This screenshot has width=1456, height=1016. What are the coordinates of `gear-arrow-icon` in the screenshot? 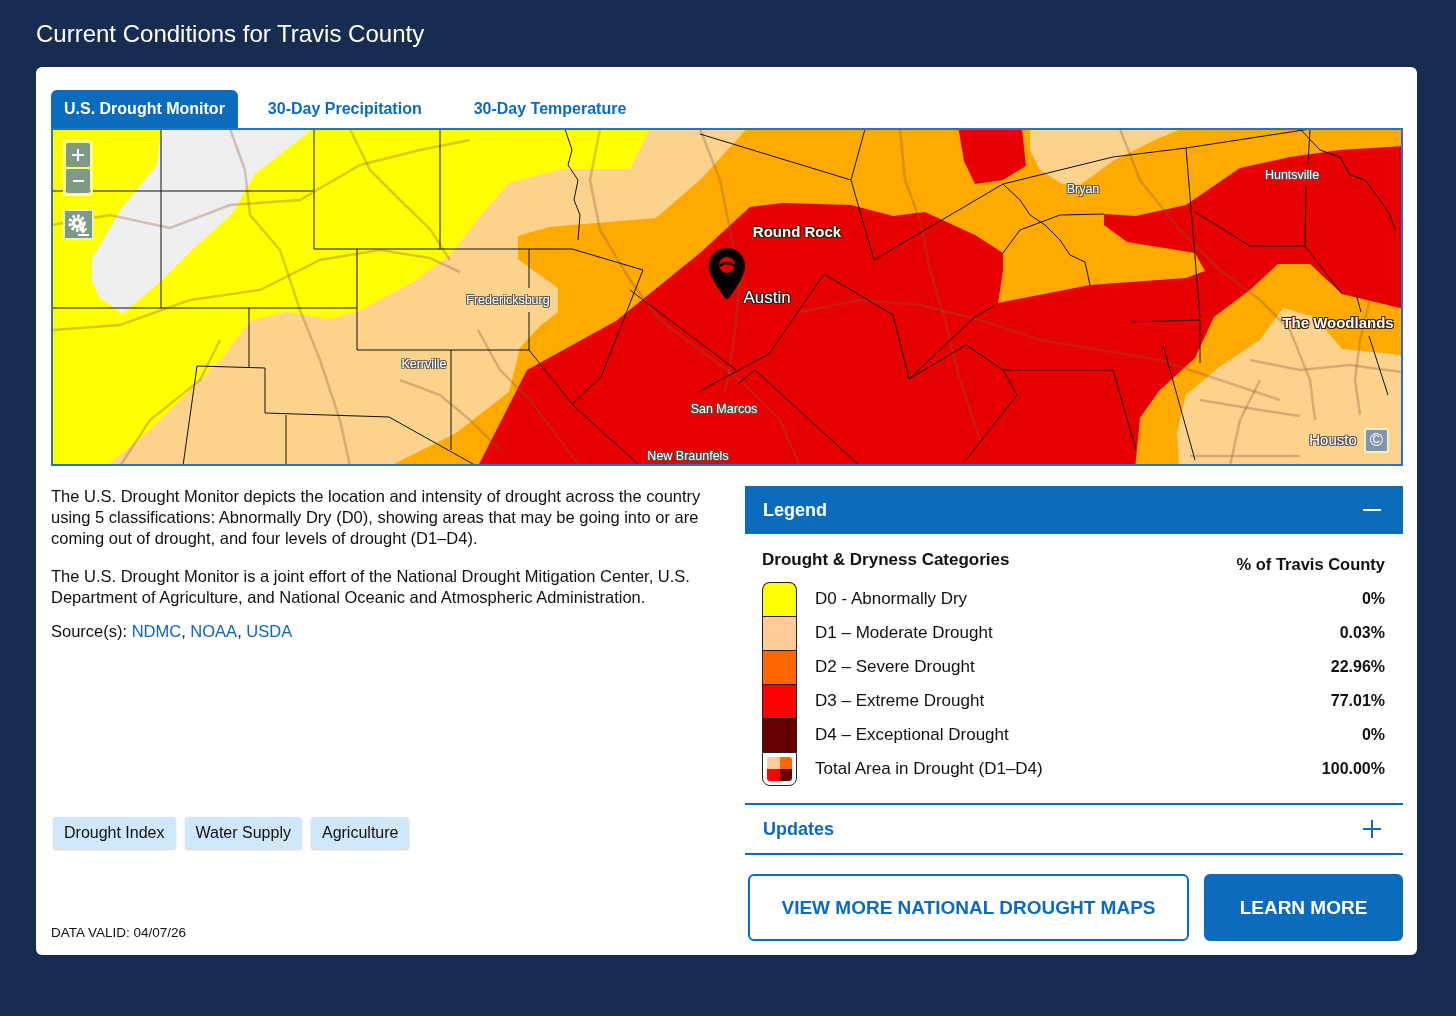 It's located at (78, 224).